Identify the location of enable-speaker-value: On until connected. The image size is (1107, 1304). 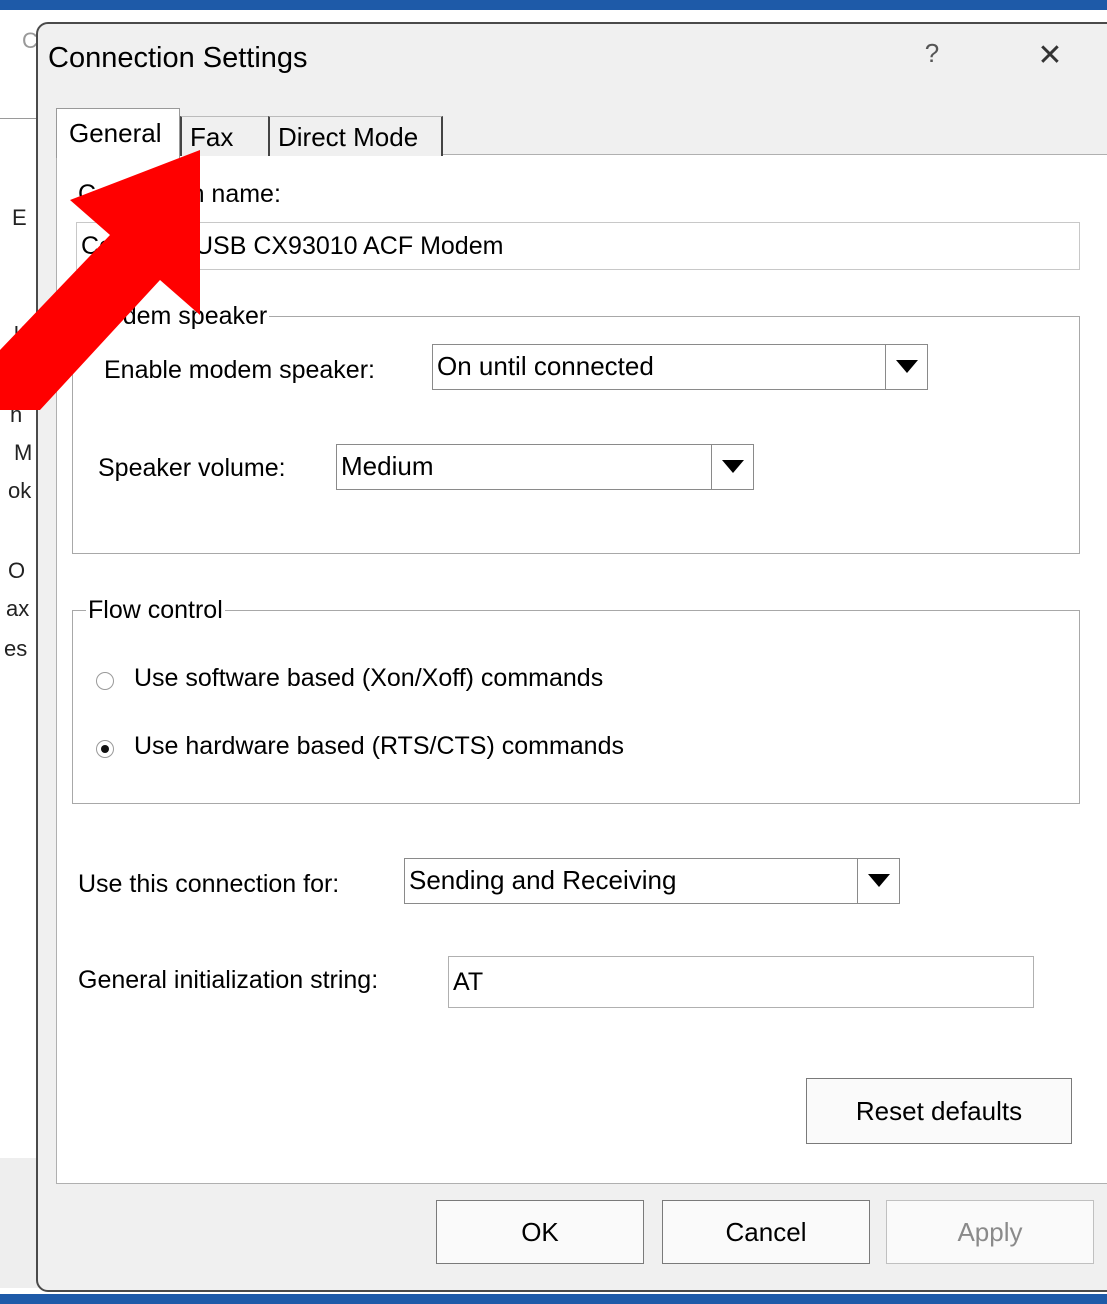
(545, 366).